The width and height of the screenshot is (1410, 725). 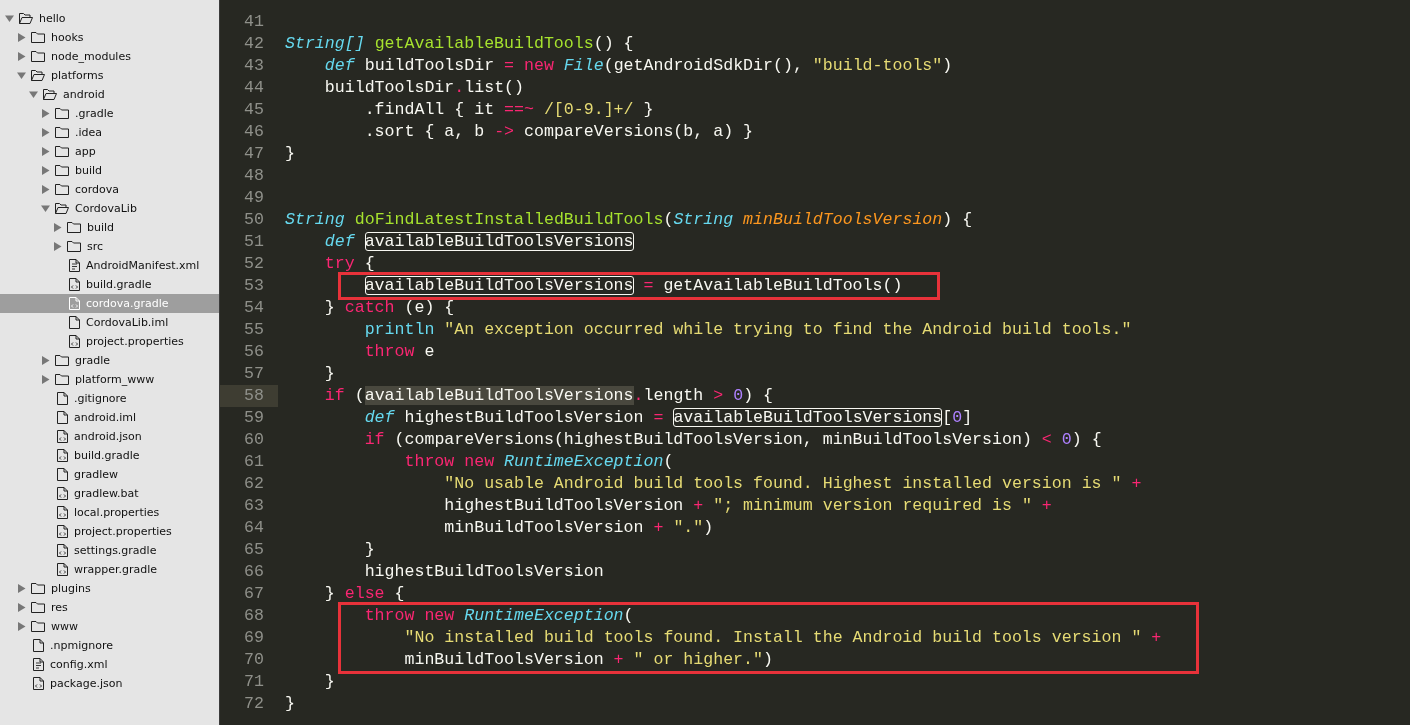 I want to click on code-line: def highestBuildToolsVersion = availableBuildToolsVersions[0], so click(x=668, y=418).